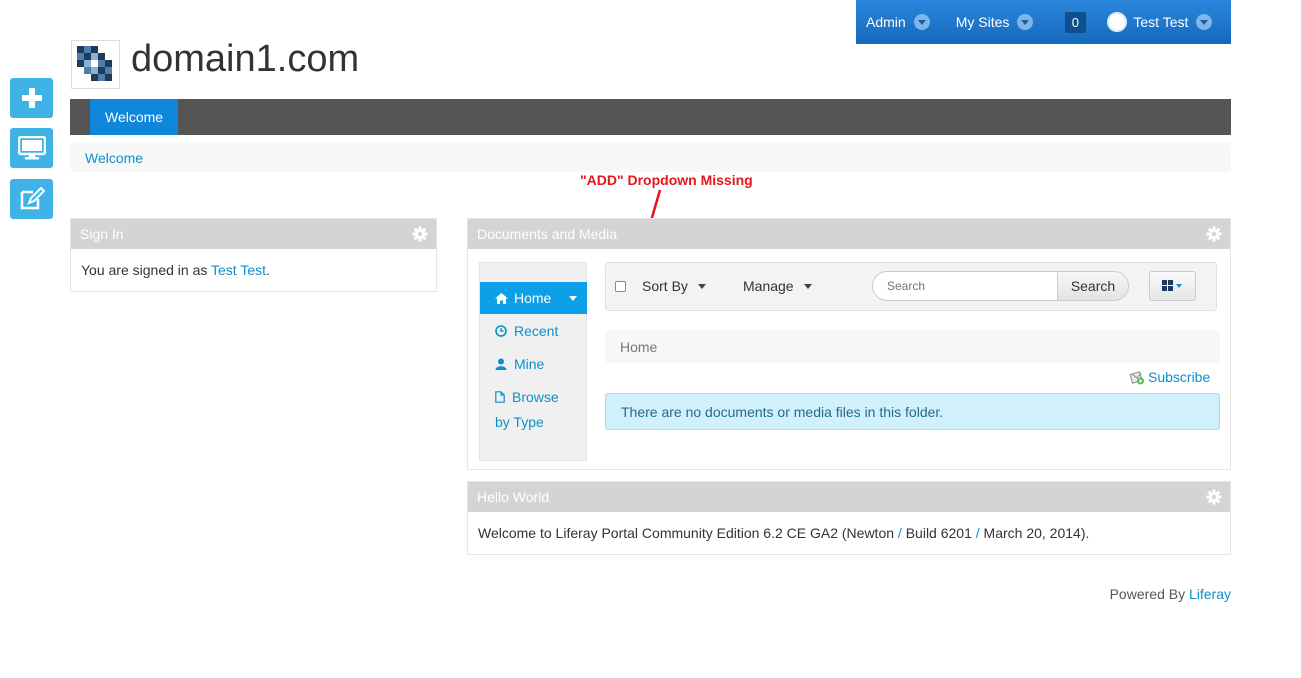  What do you see at coordinates (102, 234) in the screenshot?
I see `portlet-title: Sign In` at bounding box center [102, 234].